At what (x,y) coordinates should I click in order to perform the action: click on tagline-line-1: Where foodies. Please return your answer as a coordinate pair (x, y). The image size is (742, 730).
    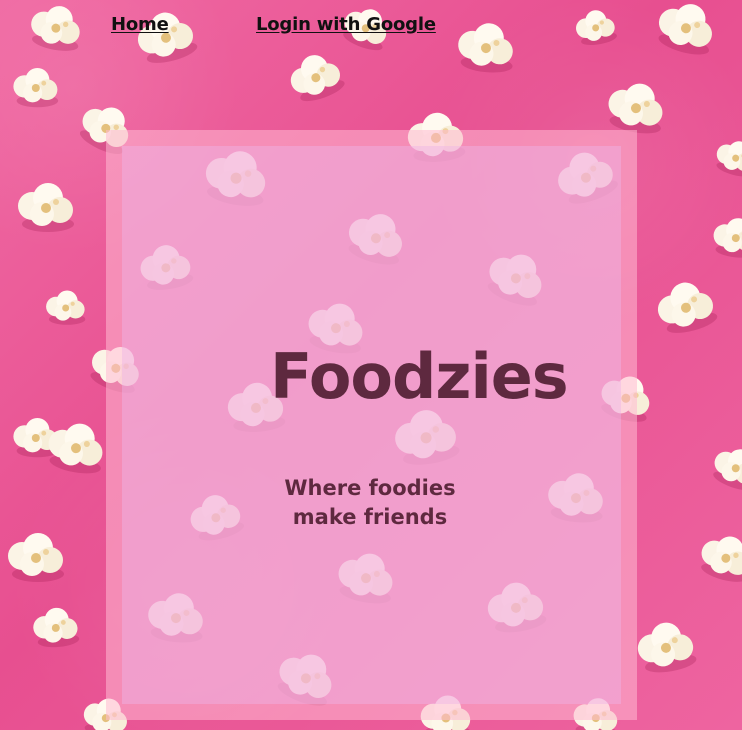
    Looking at the image, I should click on (370, 488).